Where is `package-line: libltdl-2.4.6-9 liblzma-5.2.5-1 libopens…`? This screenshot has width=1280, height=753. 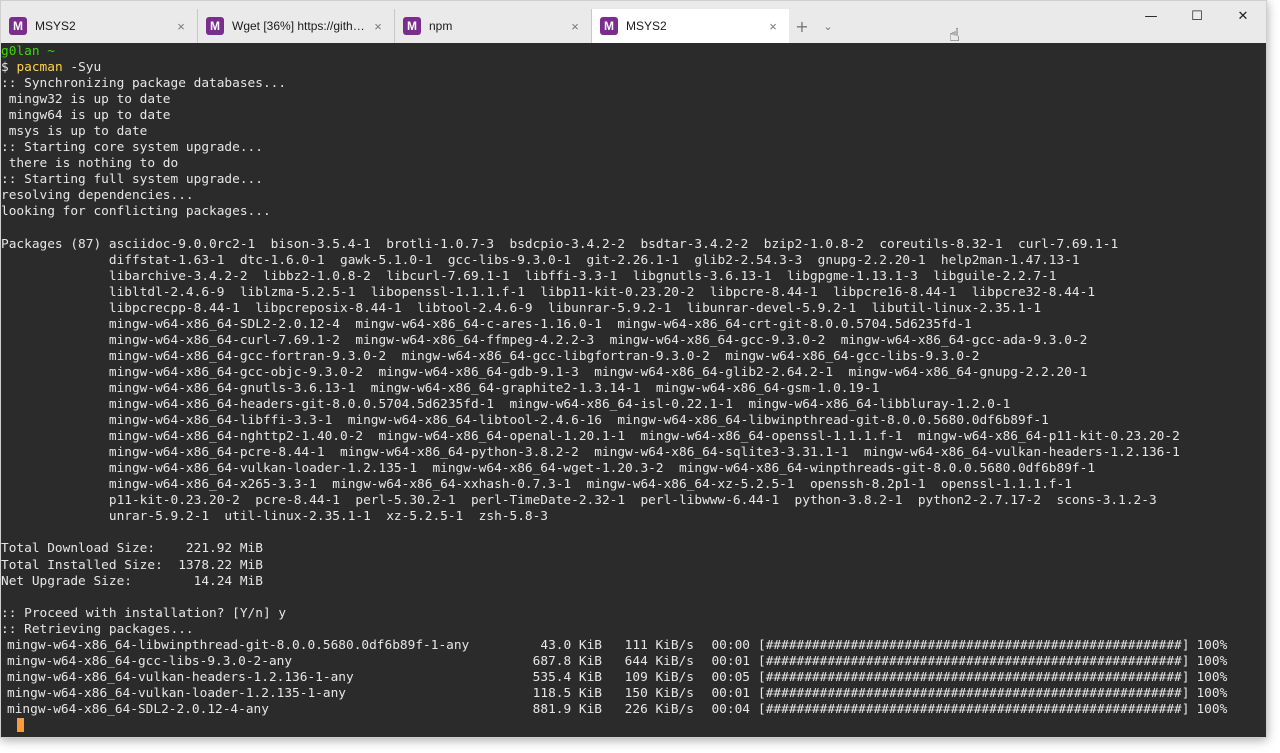
package-line: libltdl-2.4.6-9 liblzma-5.2.5-1 libopens… is located at coordinates (548, 292).